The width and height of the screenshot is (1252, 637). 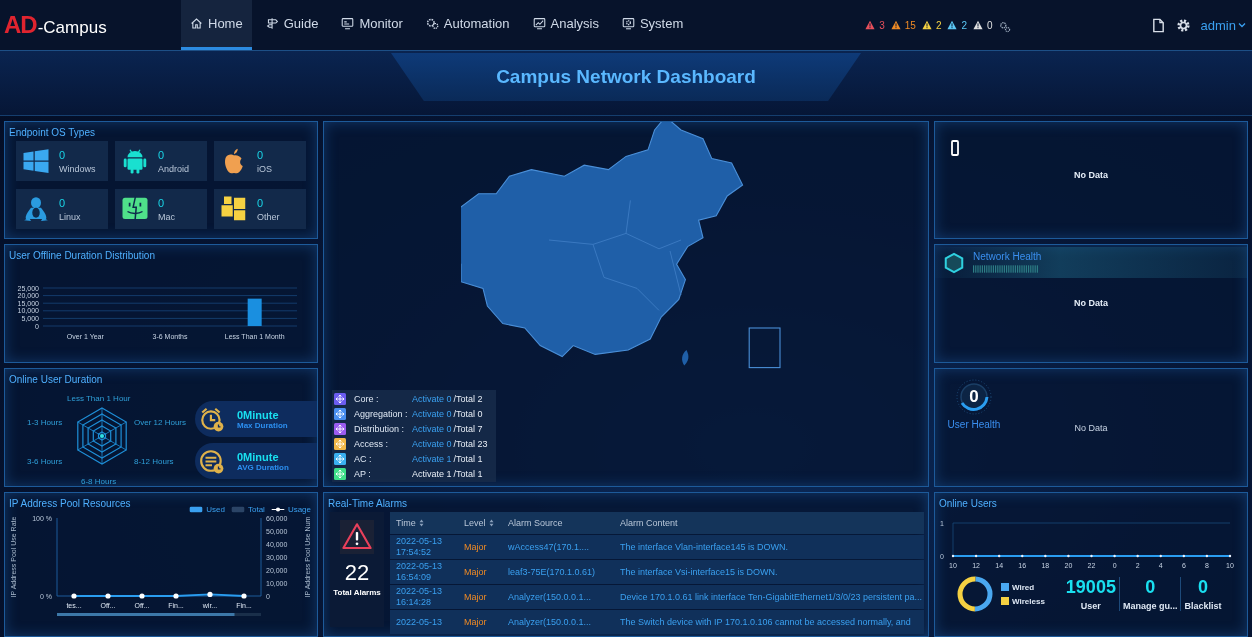 What do you see at coordinates (272, 23) in the screenshot?
I see `signpost-icon` at bounding box center [272, 23].